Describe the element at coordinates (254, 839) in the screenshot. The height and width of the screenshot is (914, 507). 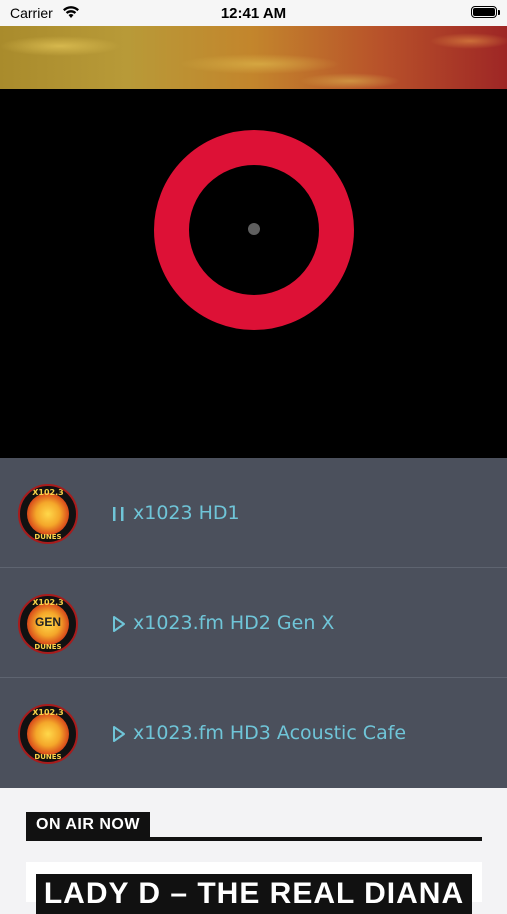
I see `on-air-divider` at that location.